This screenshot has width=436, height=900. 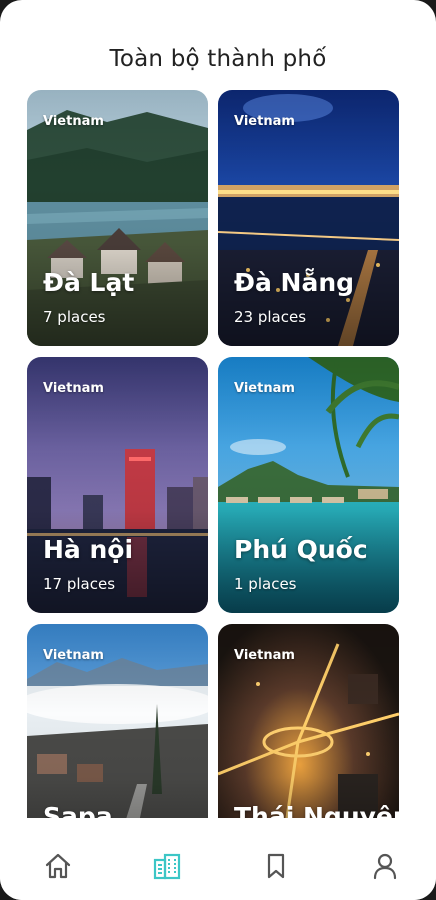 I want to click on city-card-sapa: Vietnam Sapa, so click(x=117, y=721).